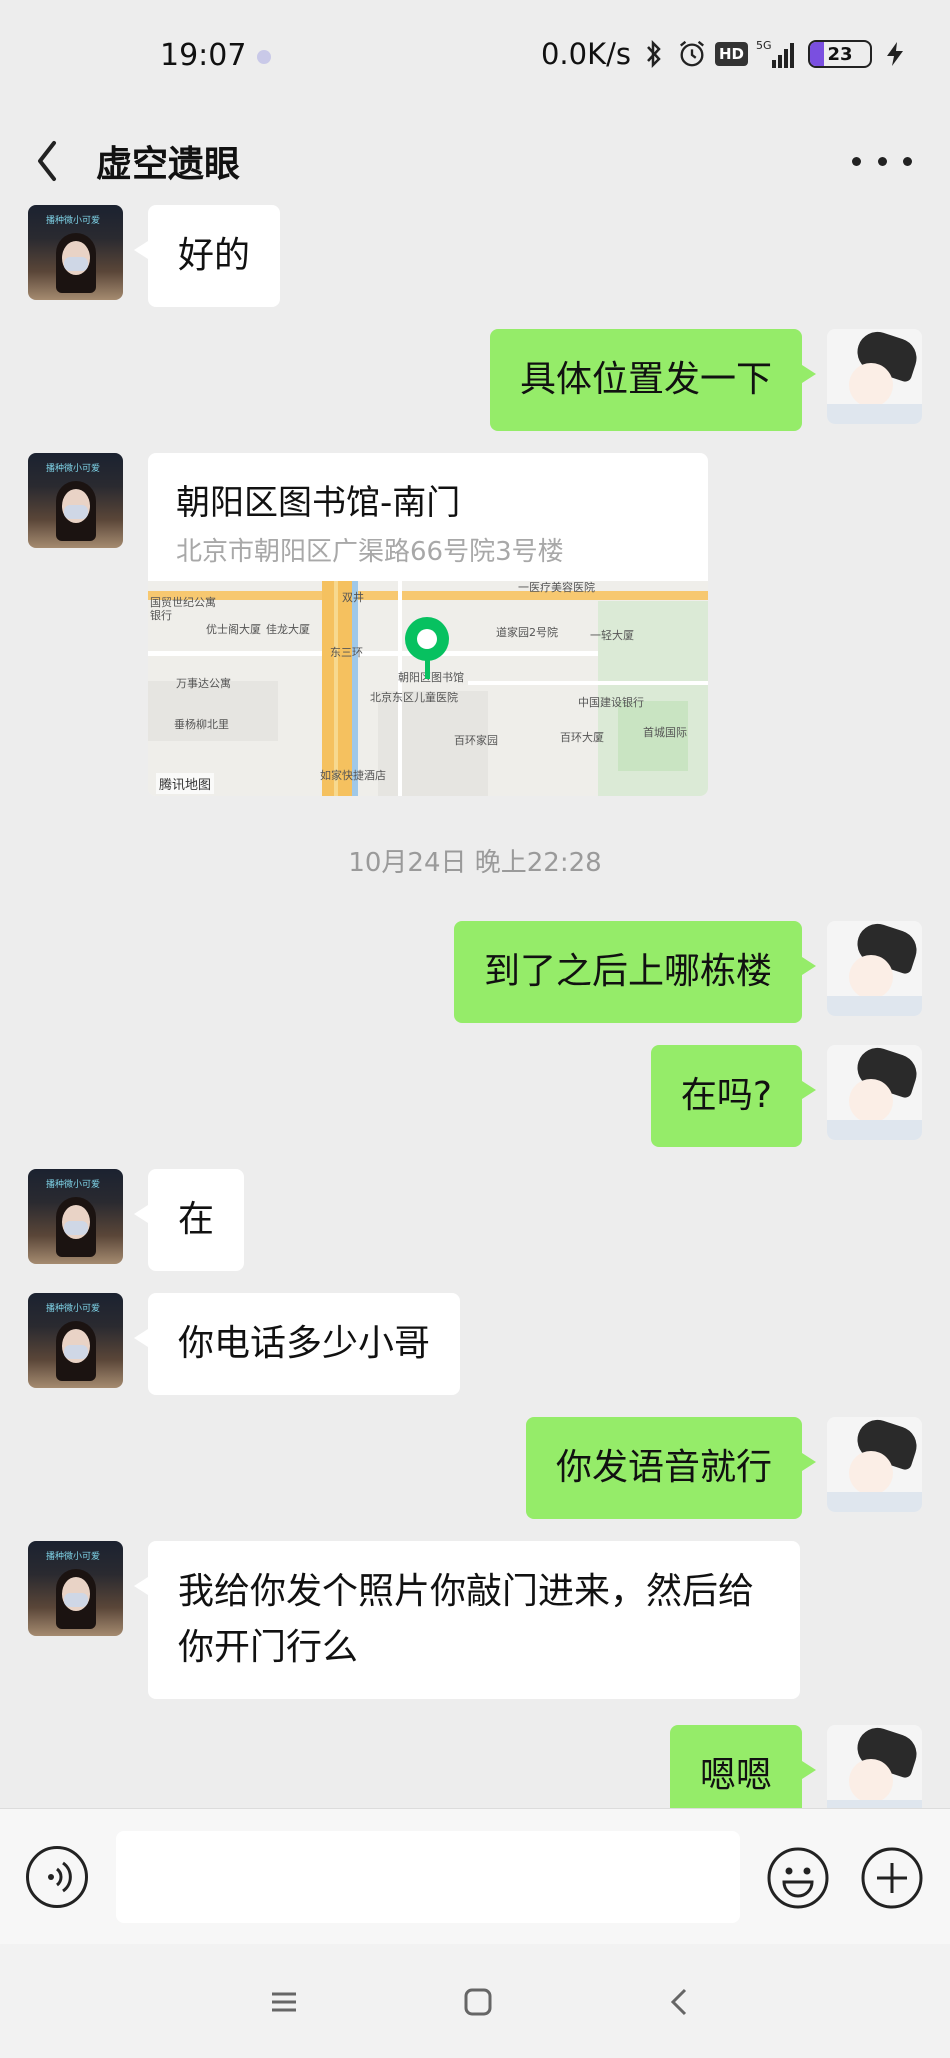  What do you see at coordinates (318, 503) in the screenshot?
I see `location-name: 朝阳区图书馆-南门` at bounding box center [318, 503].